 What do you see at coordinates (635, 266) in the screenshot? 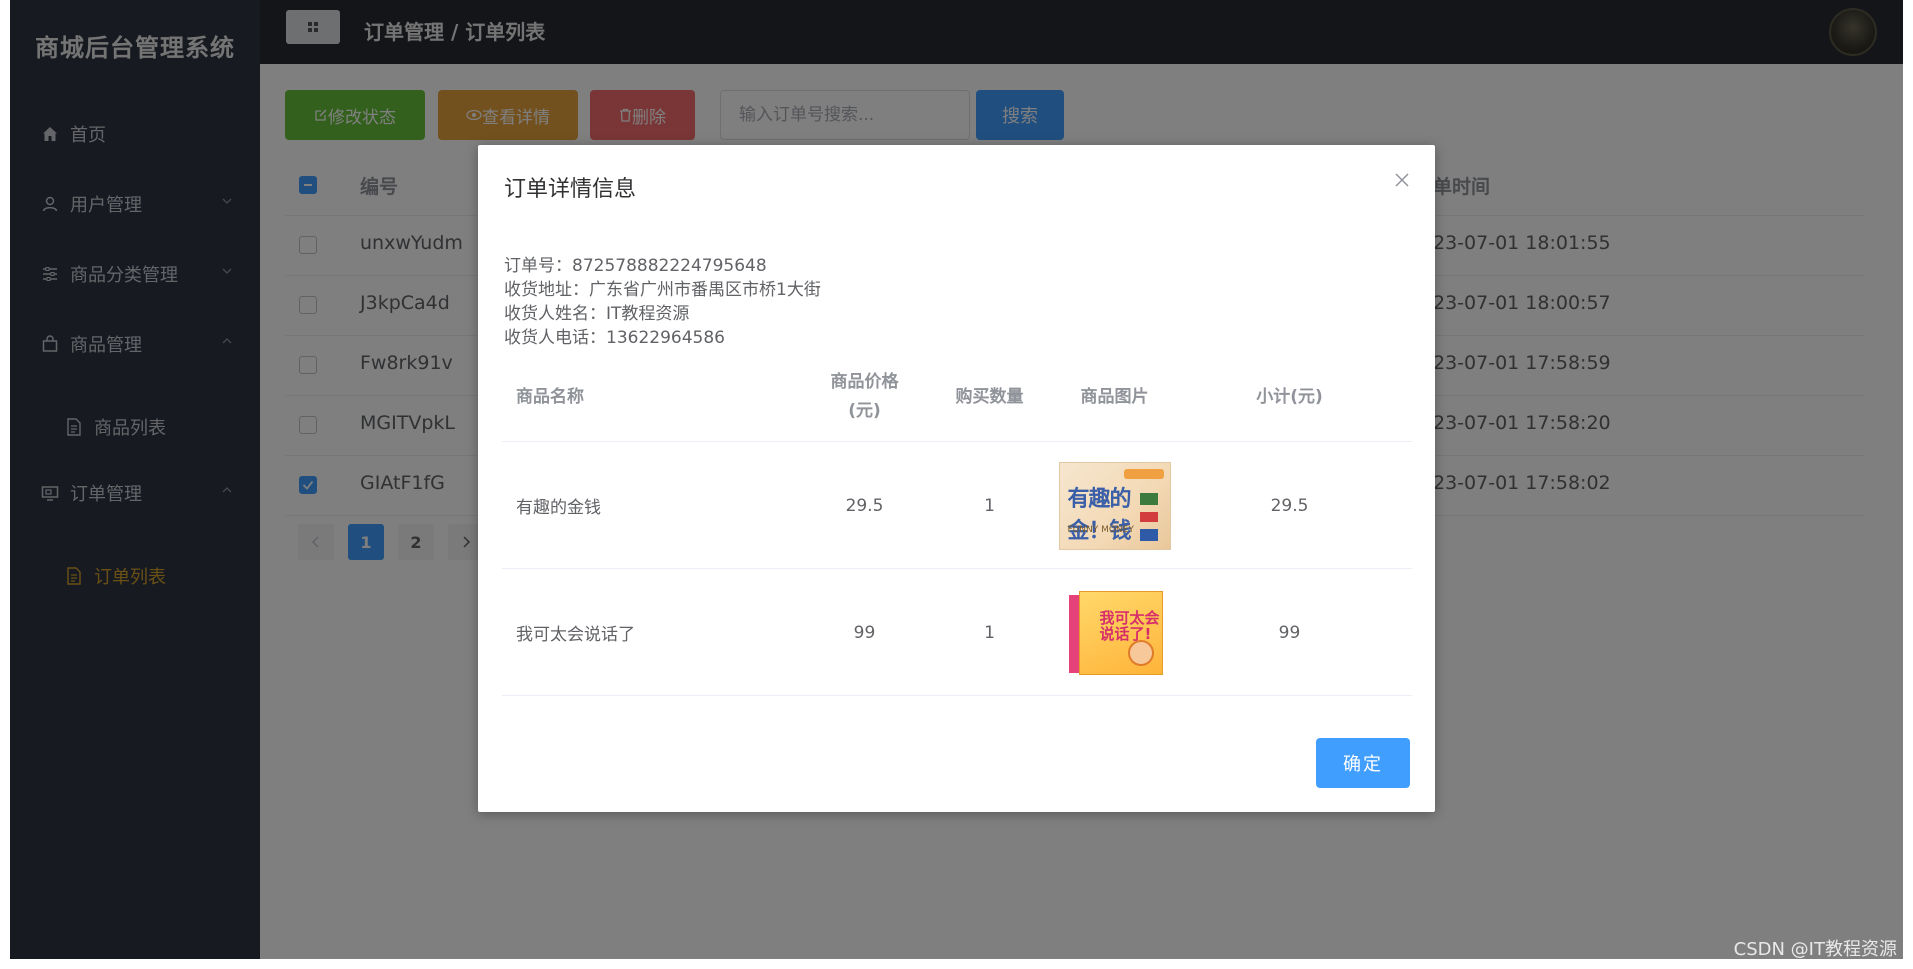
I see `order-number: 订单号：872578882224795648` at bounding box center [635, 266].